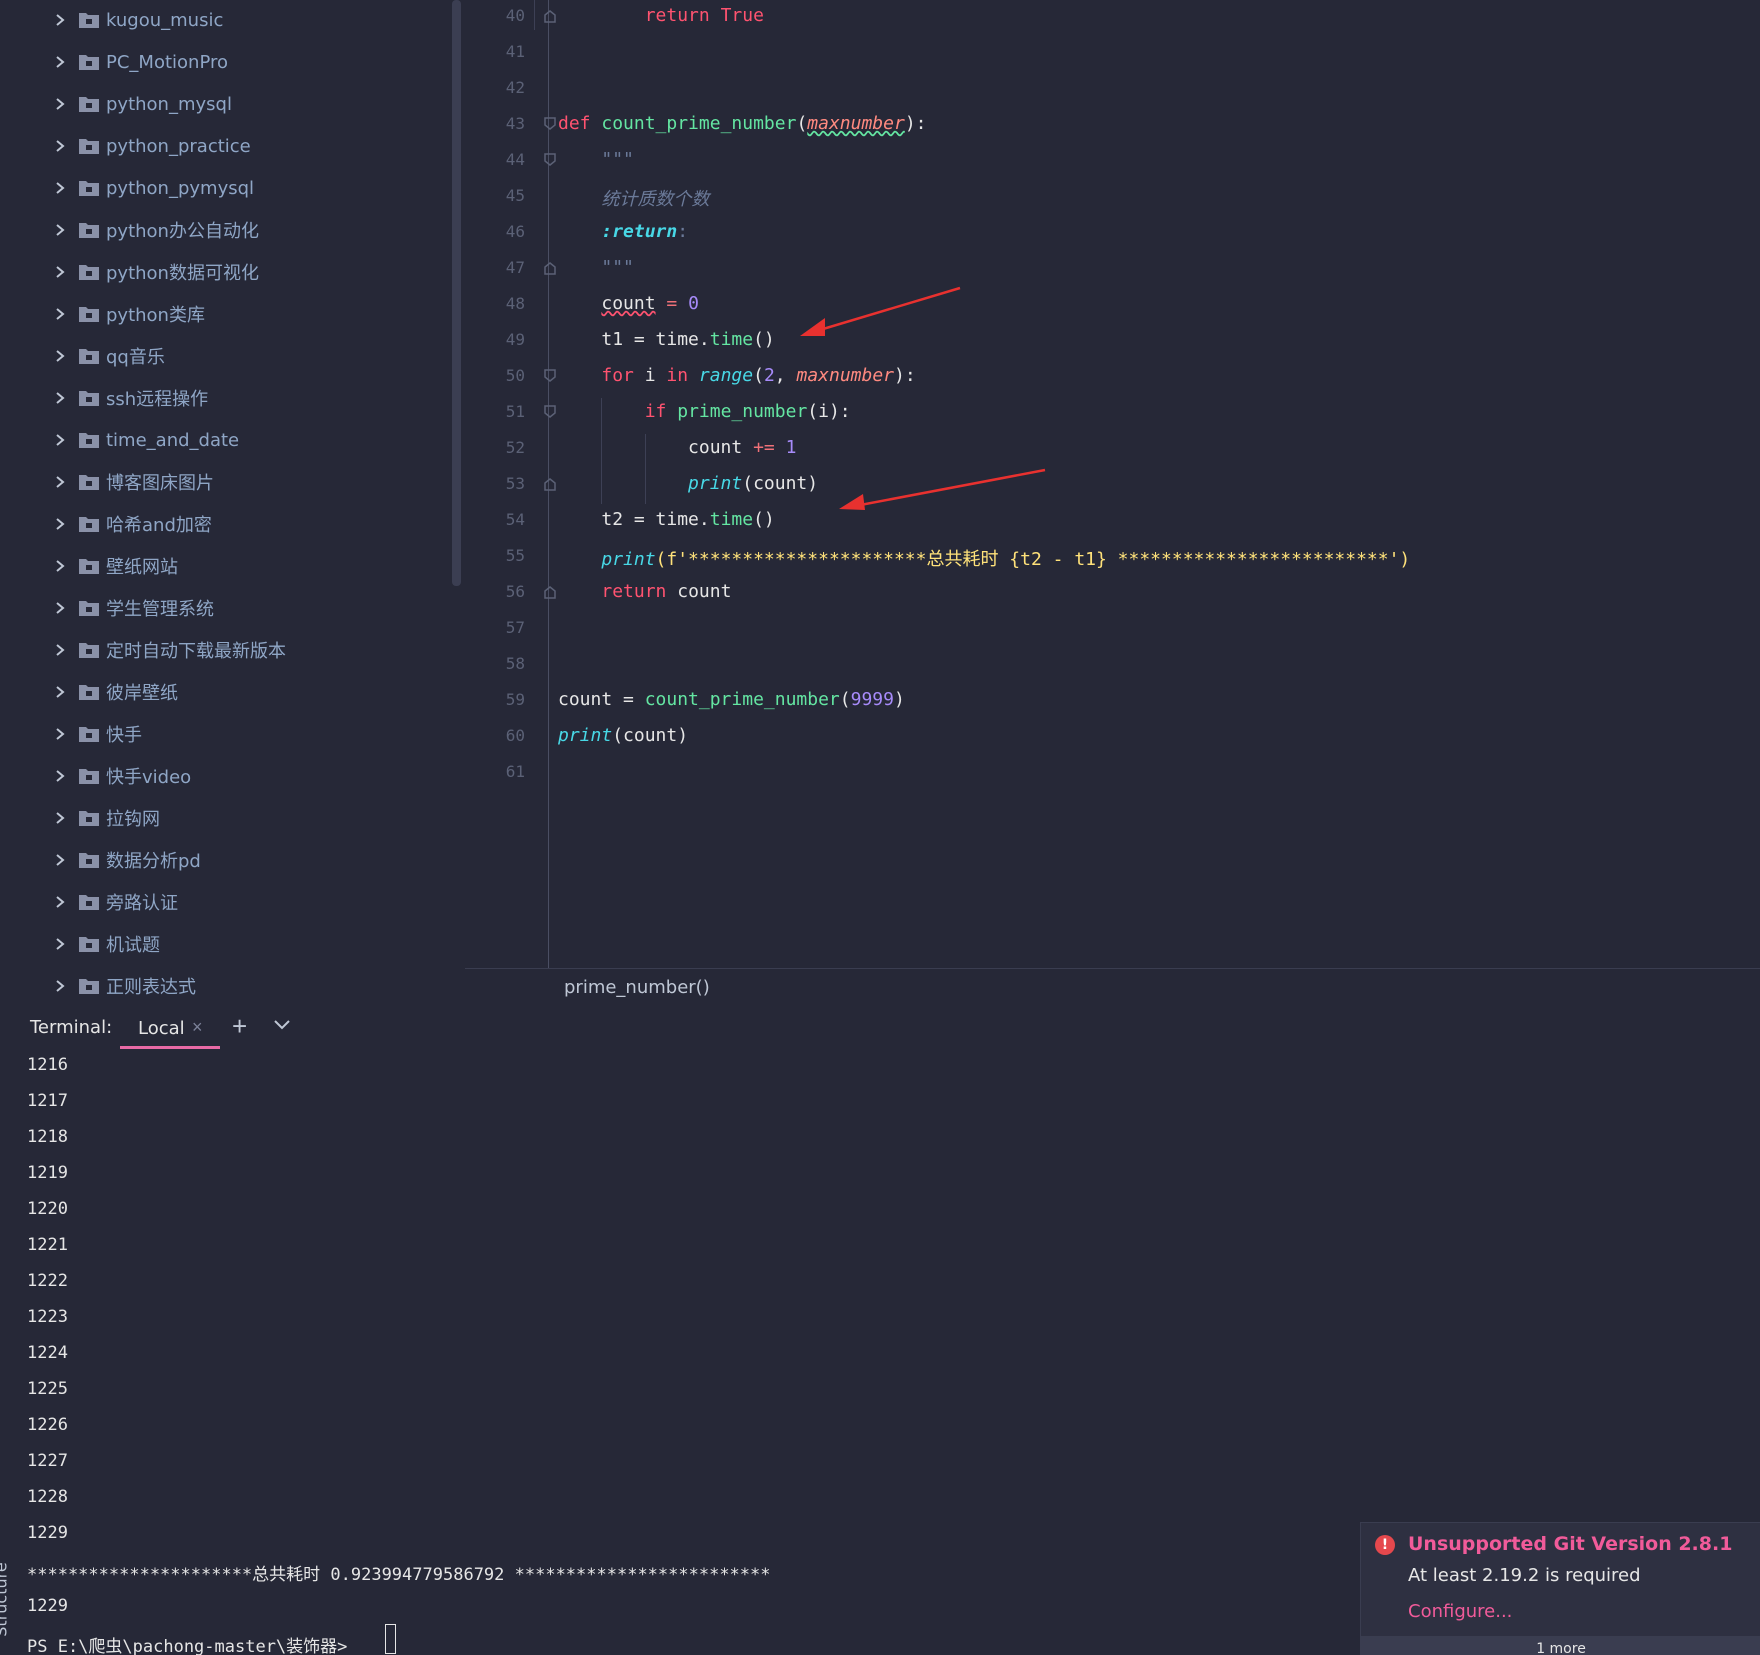 Image resolution: width=1760 pixels, height=1655 pixels. What do you see at coordinates (282, 1025) in the screenshot?
I see `chevron-down-icon` at bounding box center [282, 1025].